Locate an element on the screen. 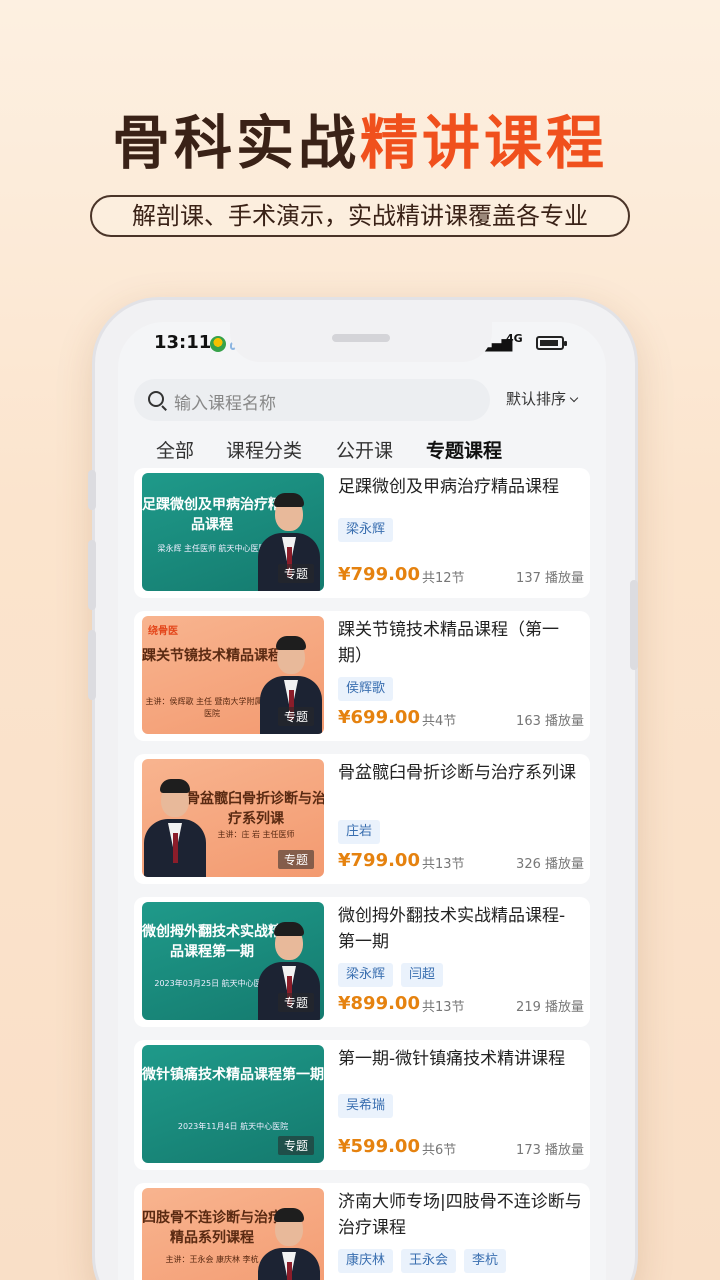 This screenshot has height=1280, width=720. course-meta: ¥799.00 共13节 326 播放量 is located at coordinates (461, 861).